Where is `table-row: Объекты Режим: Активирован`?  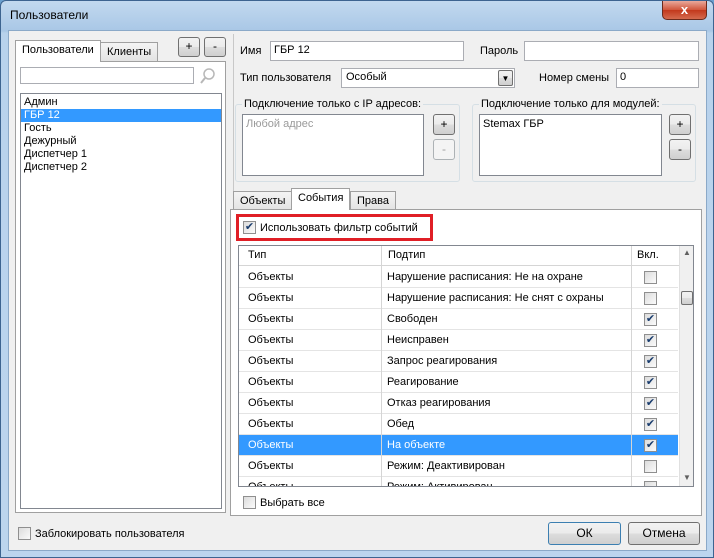
table-row: Объекты Режим: Активирован is located at coordinates (458, 482).